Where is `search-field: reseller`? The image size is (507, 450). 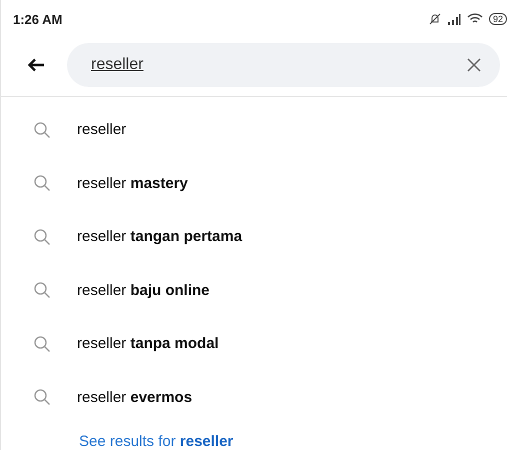 search-field: reseller is located at coordinates (283, 65).